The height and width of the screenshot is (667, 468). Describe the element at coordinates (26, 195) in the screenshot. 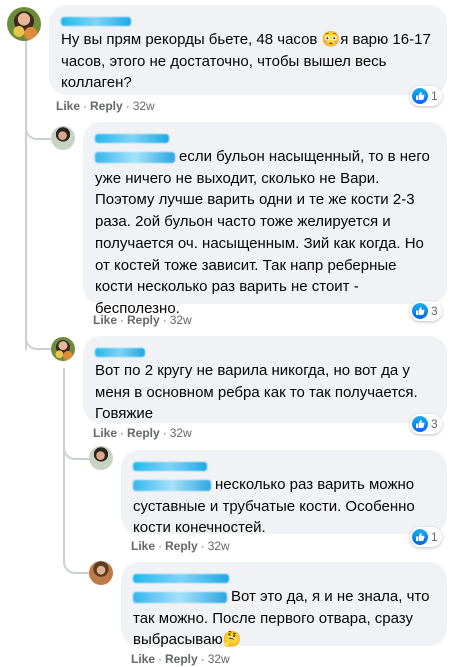

I see `thread-line-main` at that location.